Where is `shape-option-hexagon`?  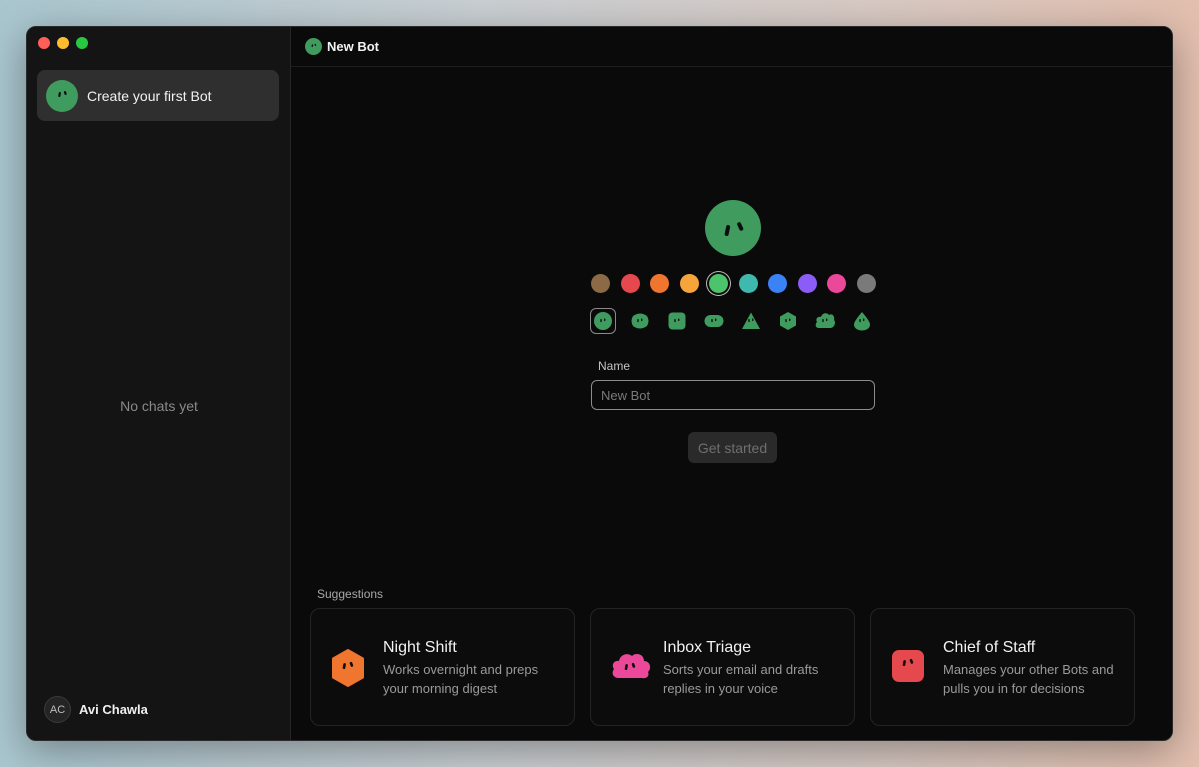 shape-option-hexagon is located at coordinates (788, 321).